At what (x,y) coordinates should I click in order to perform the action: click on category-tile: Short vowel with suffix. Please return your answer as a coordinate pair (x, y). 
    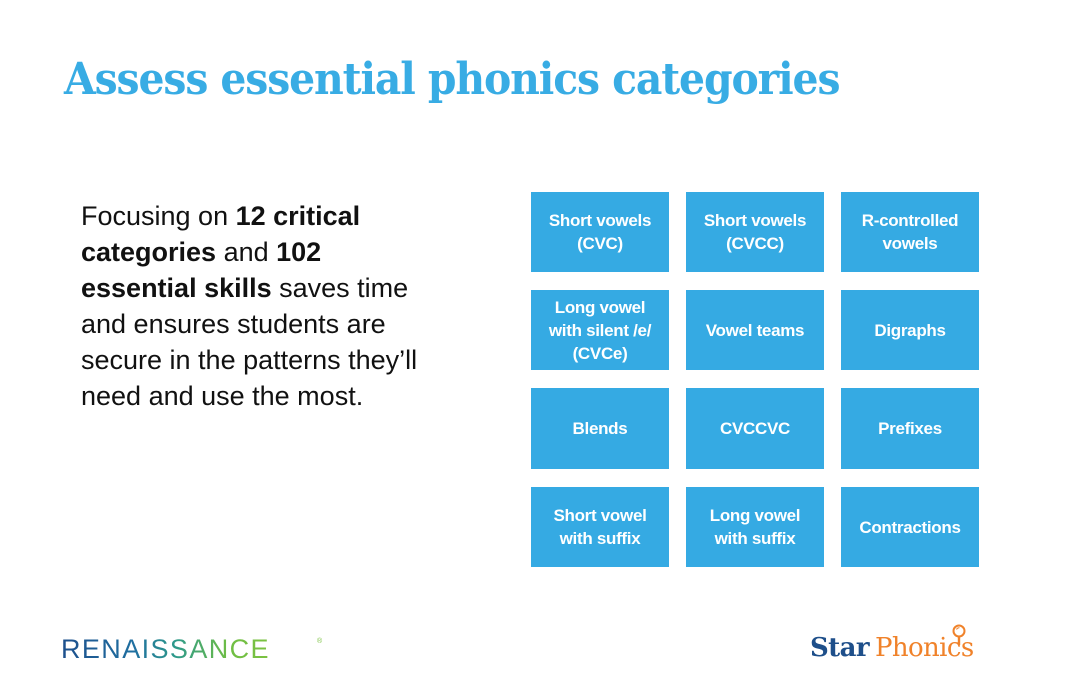
    Looking at the image, I should click on (600, 527).